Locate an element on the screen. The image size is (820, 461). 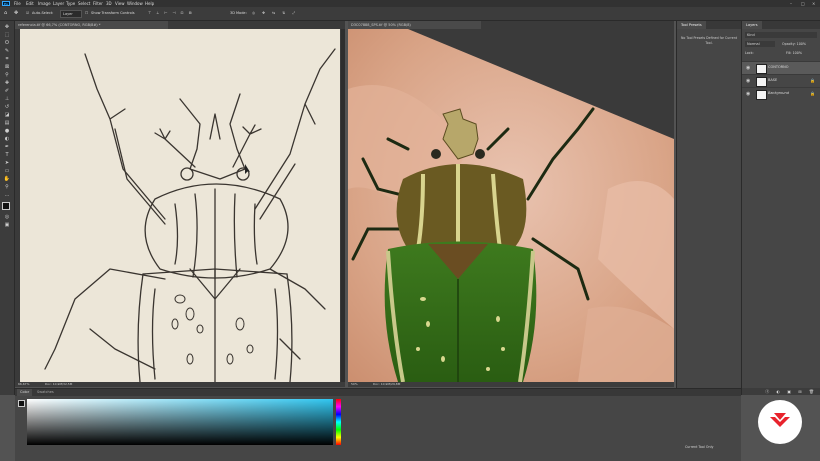
menu-layer: Layer is located at coordinates (58, 3).